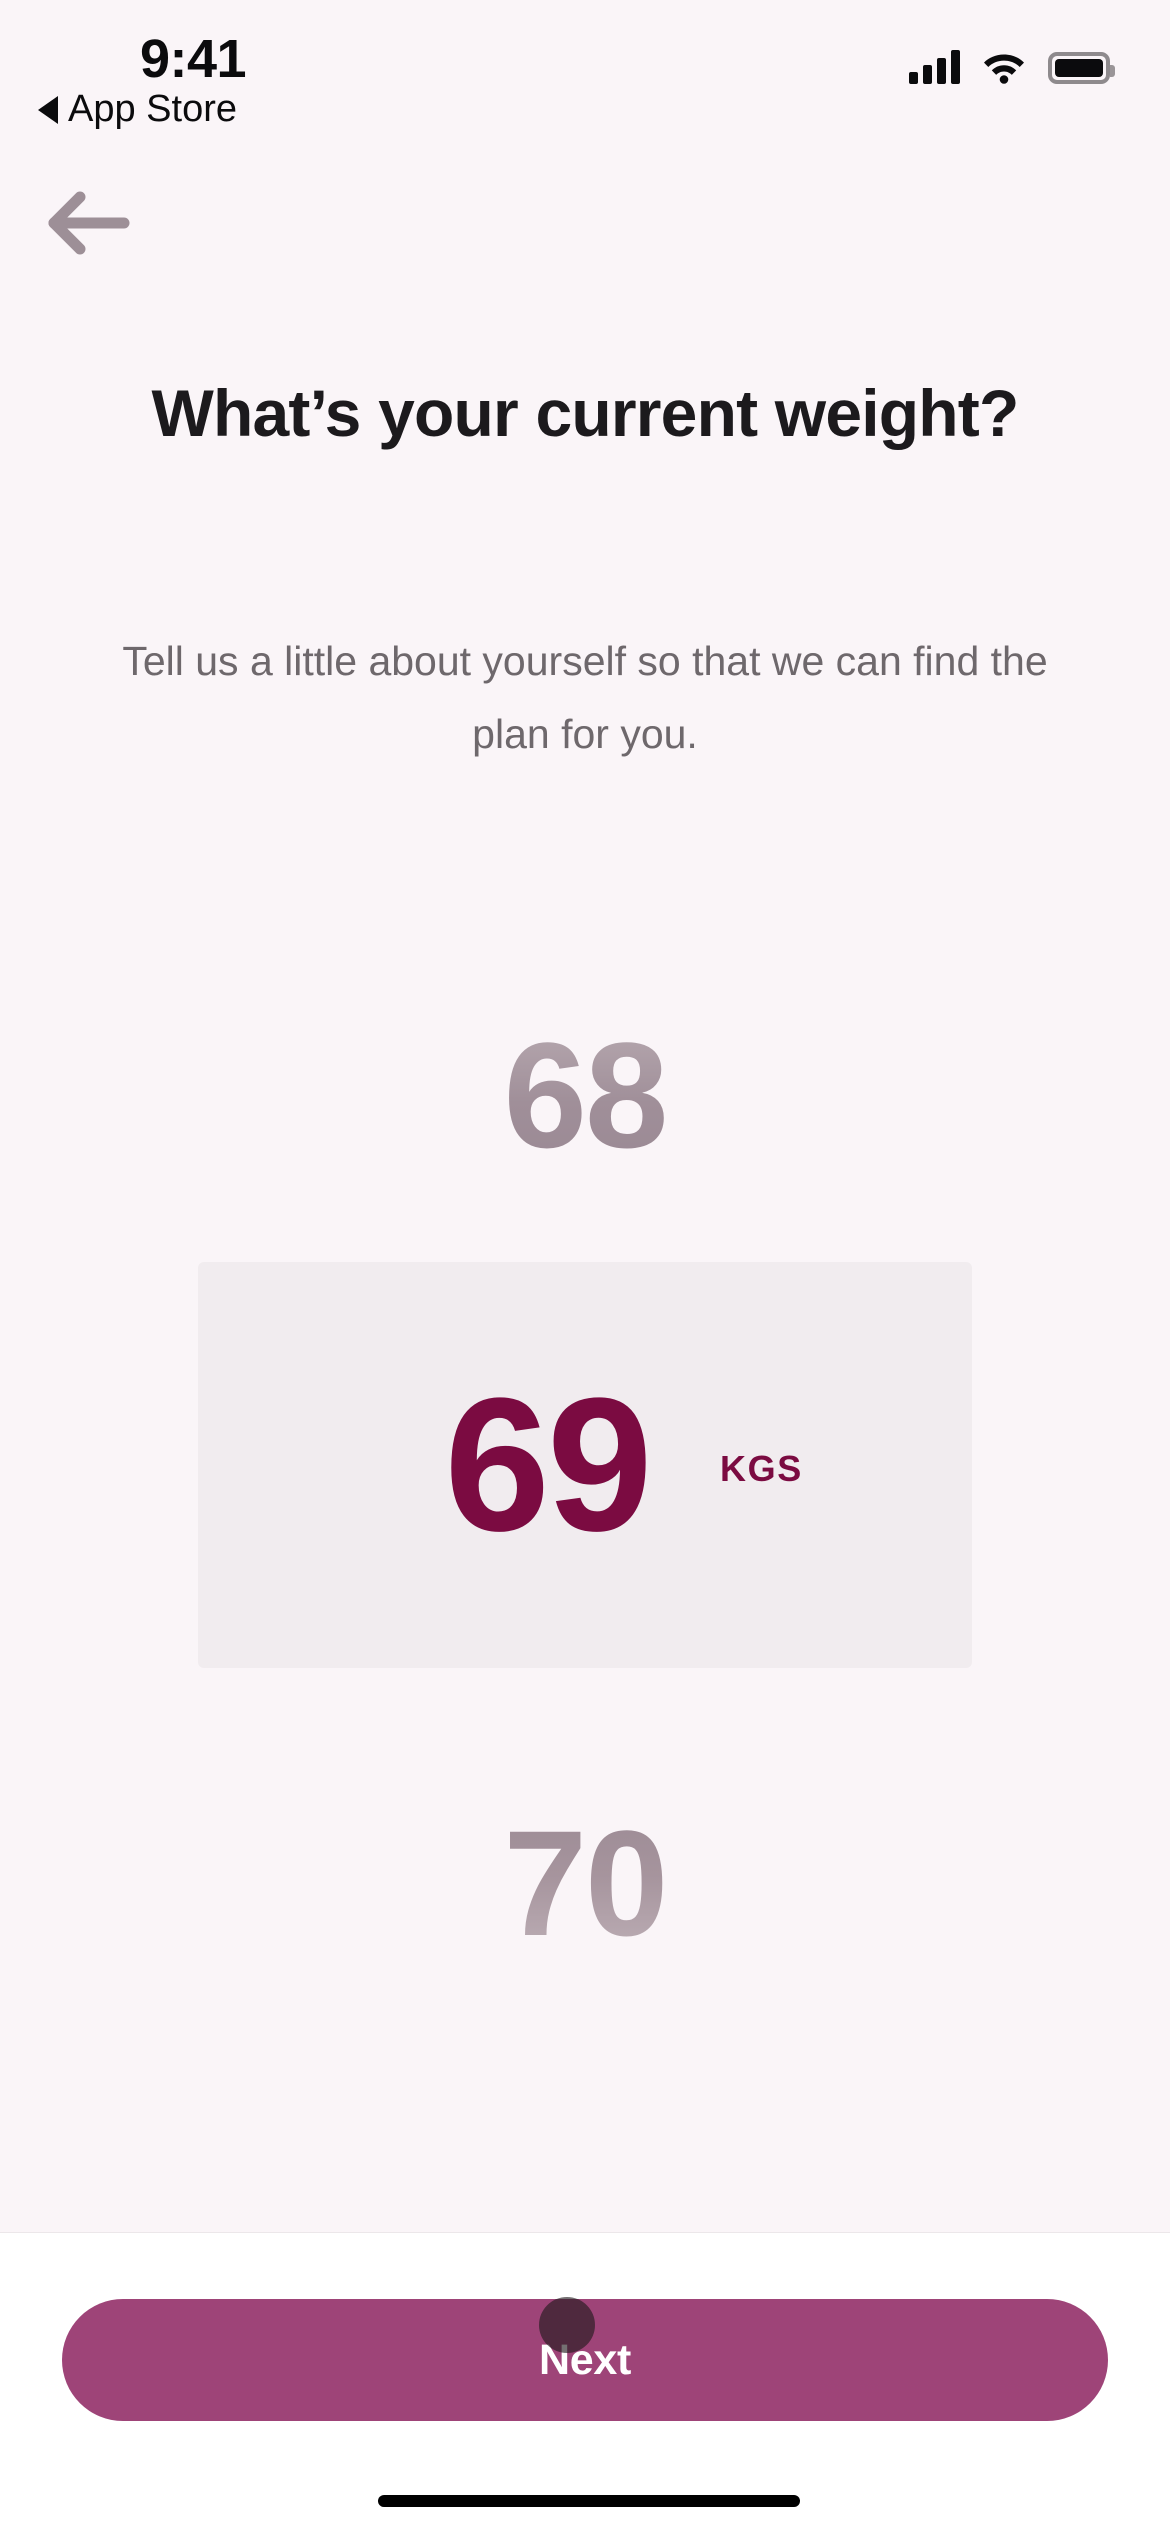  I want to click on next-button: Next, so click(585, 2360).